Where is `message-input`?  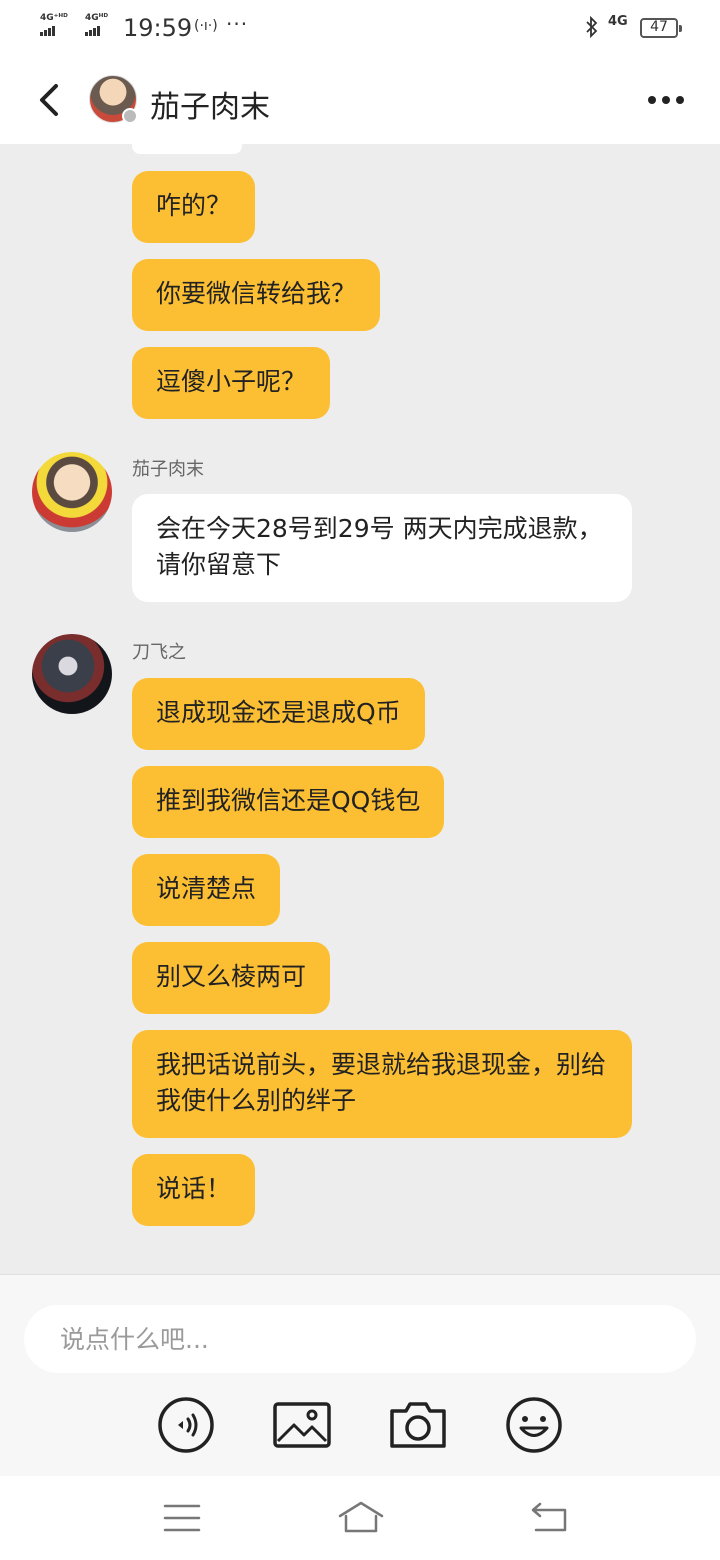
message-input is located at coordinates (360, 1339).